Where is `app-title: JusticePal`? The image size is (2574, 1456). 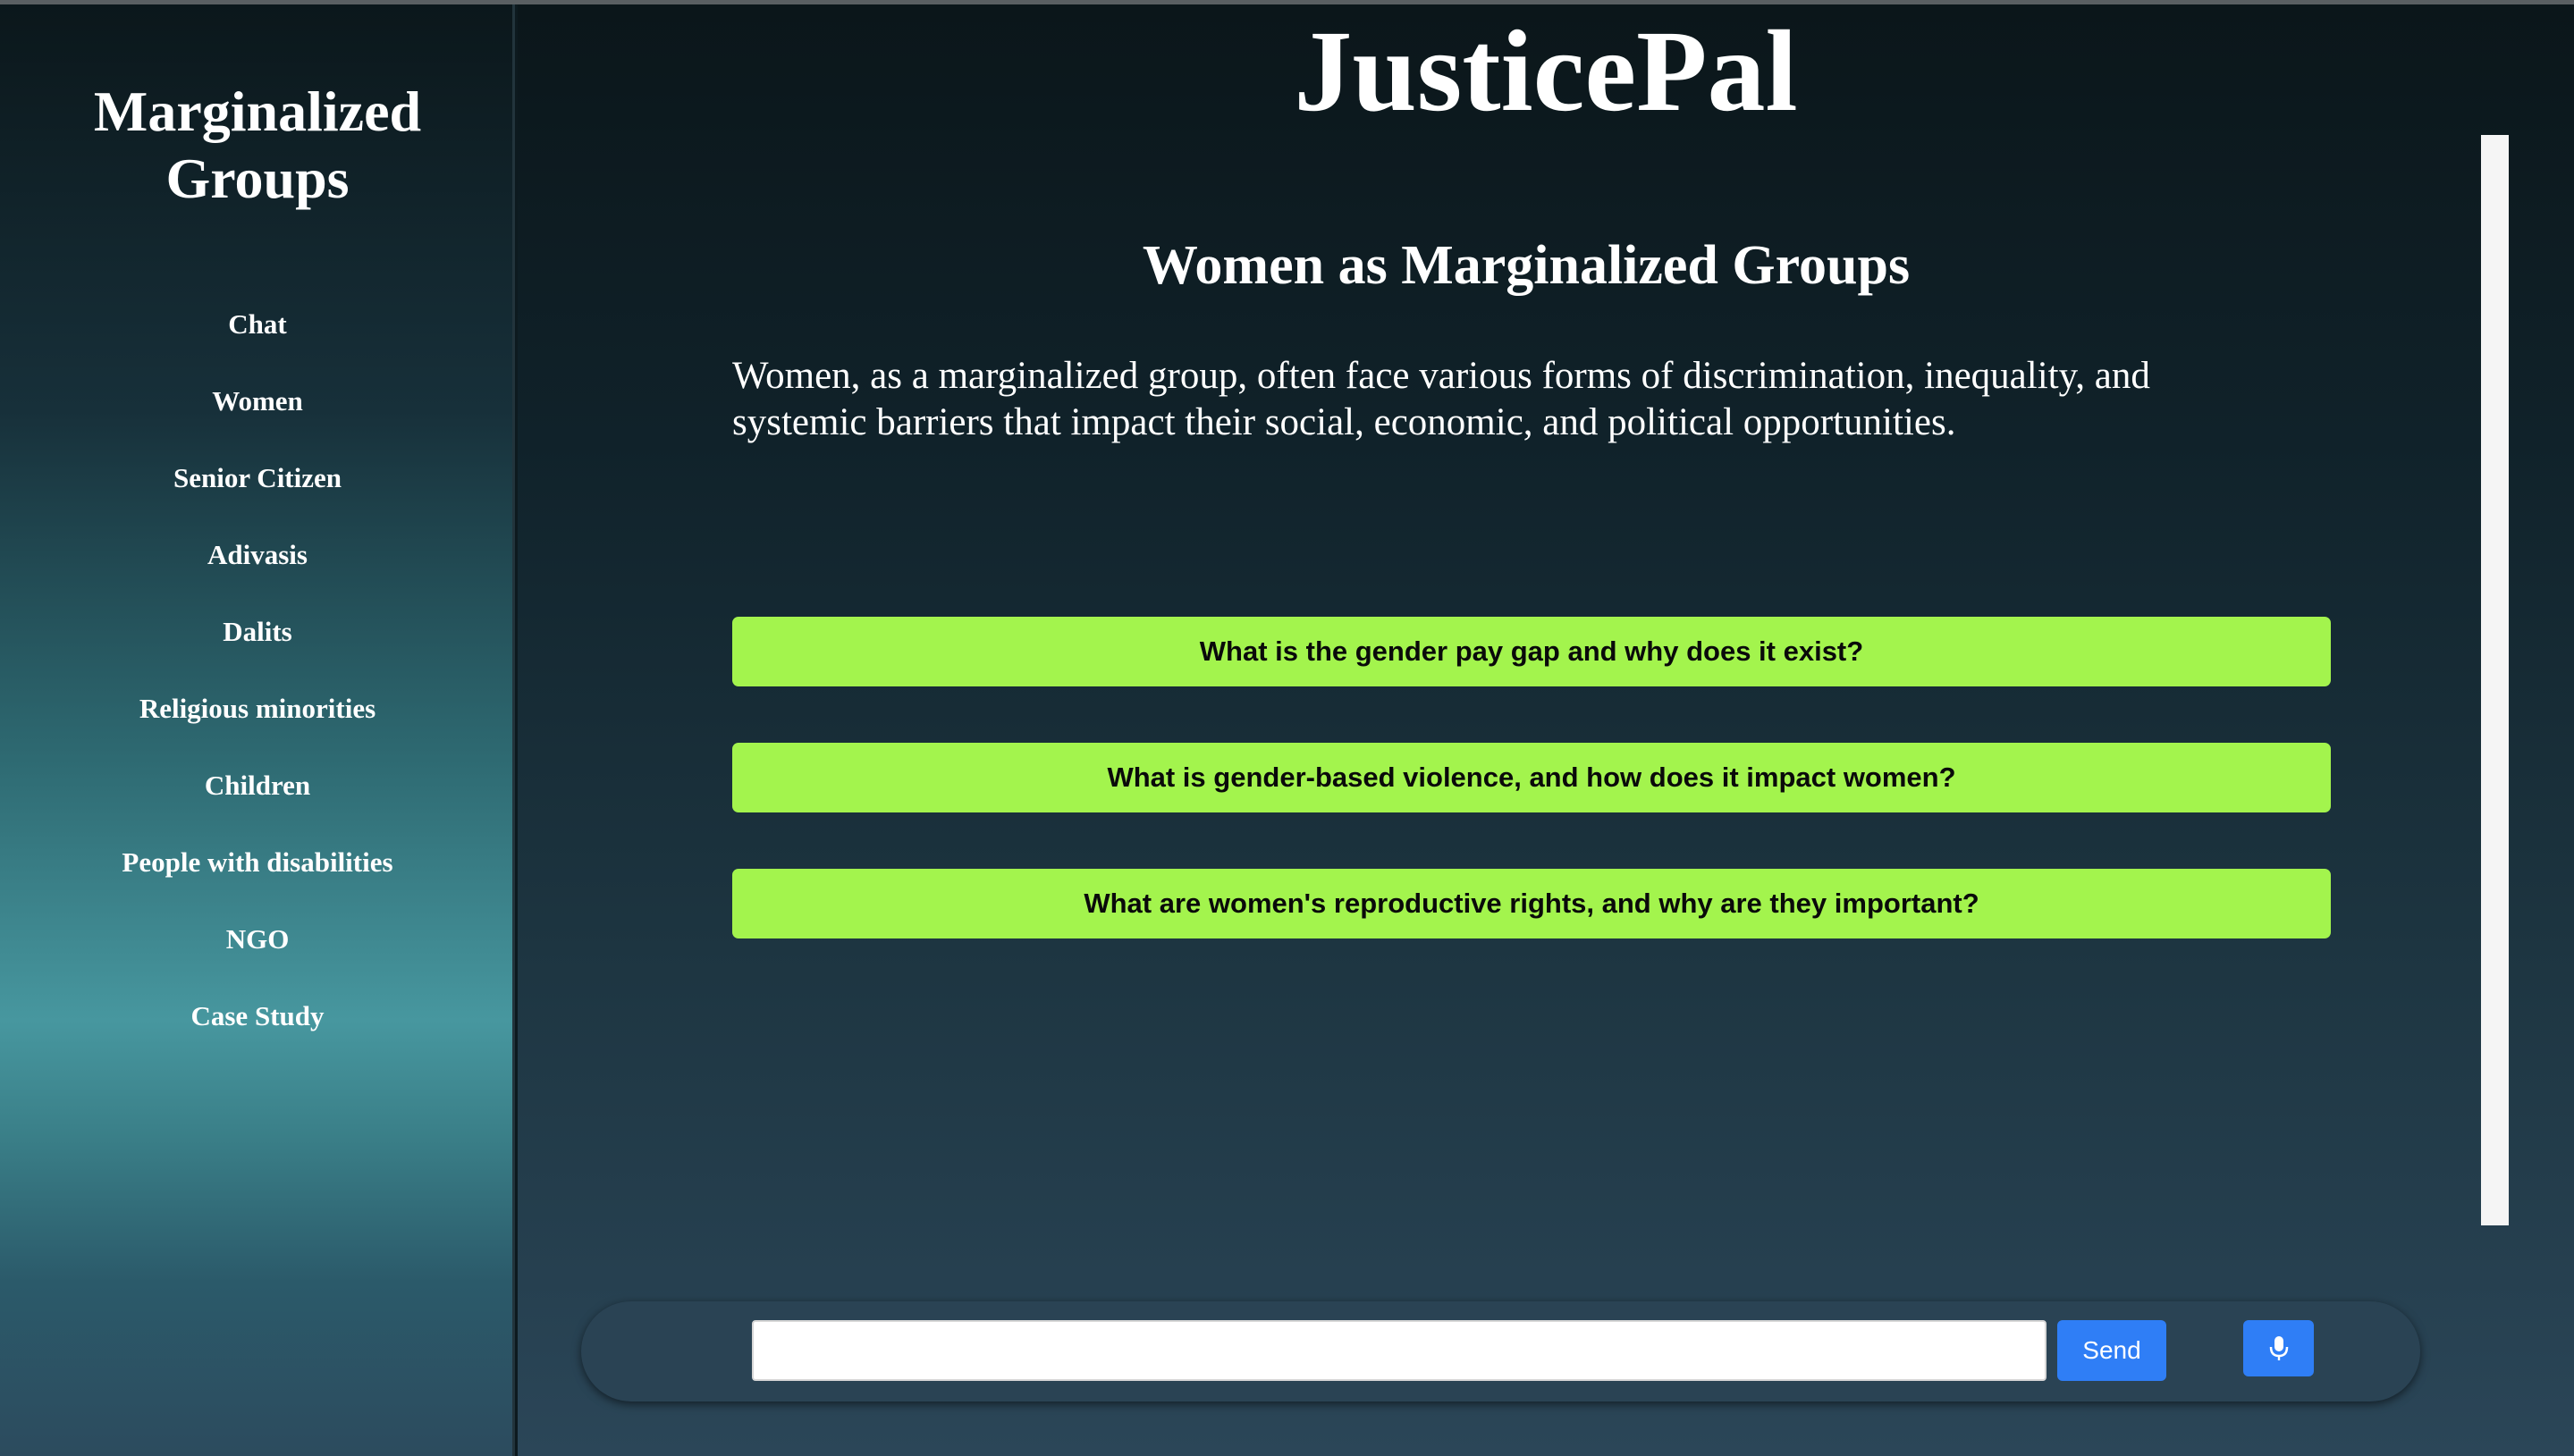
app-title: JusticePal is located at coordinates (1546, 72).